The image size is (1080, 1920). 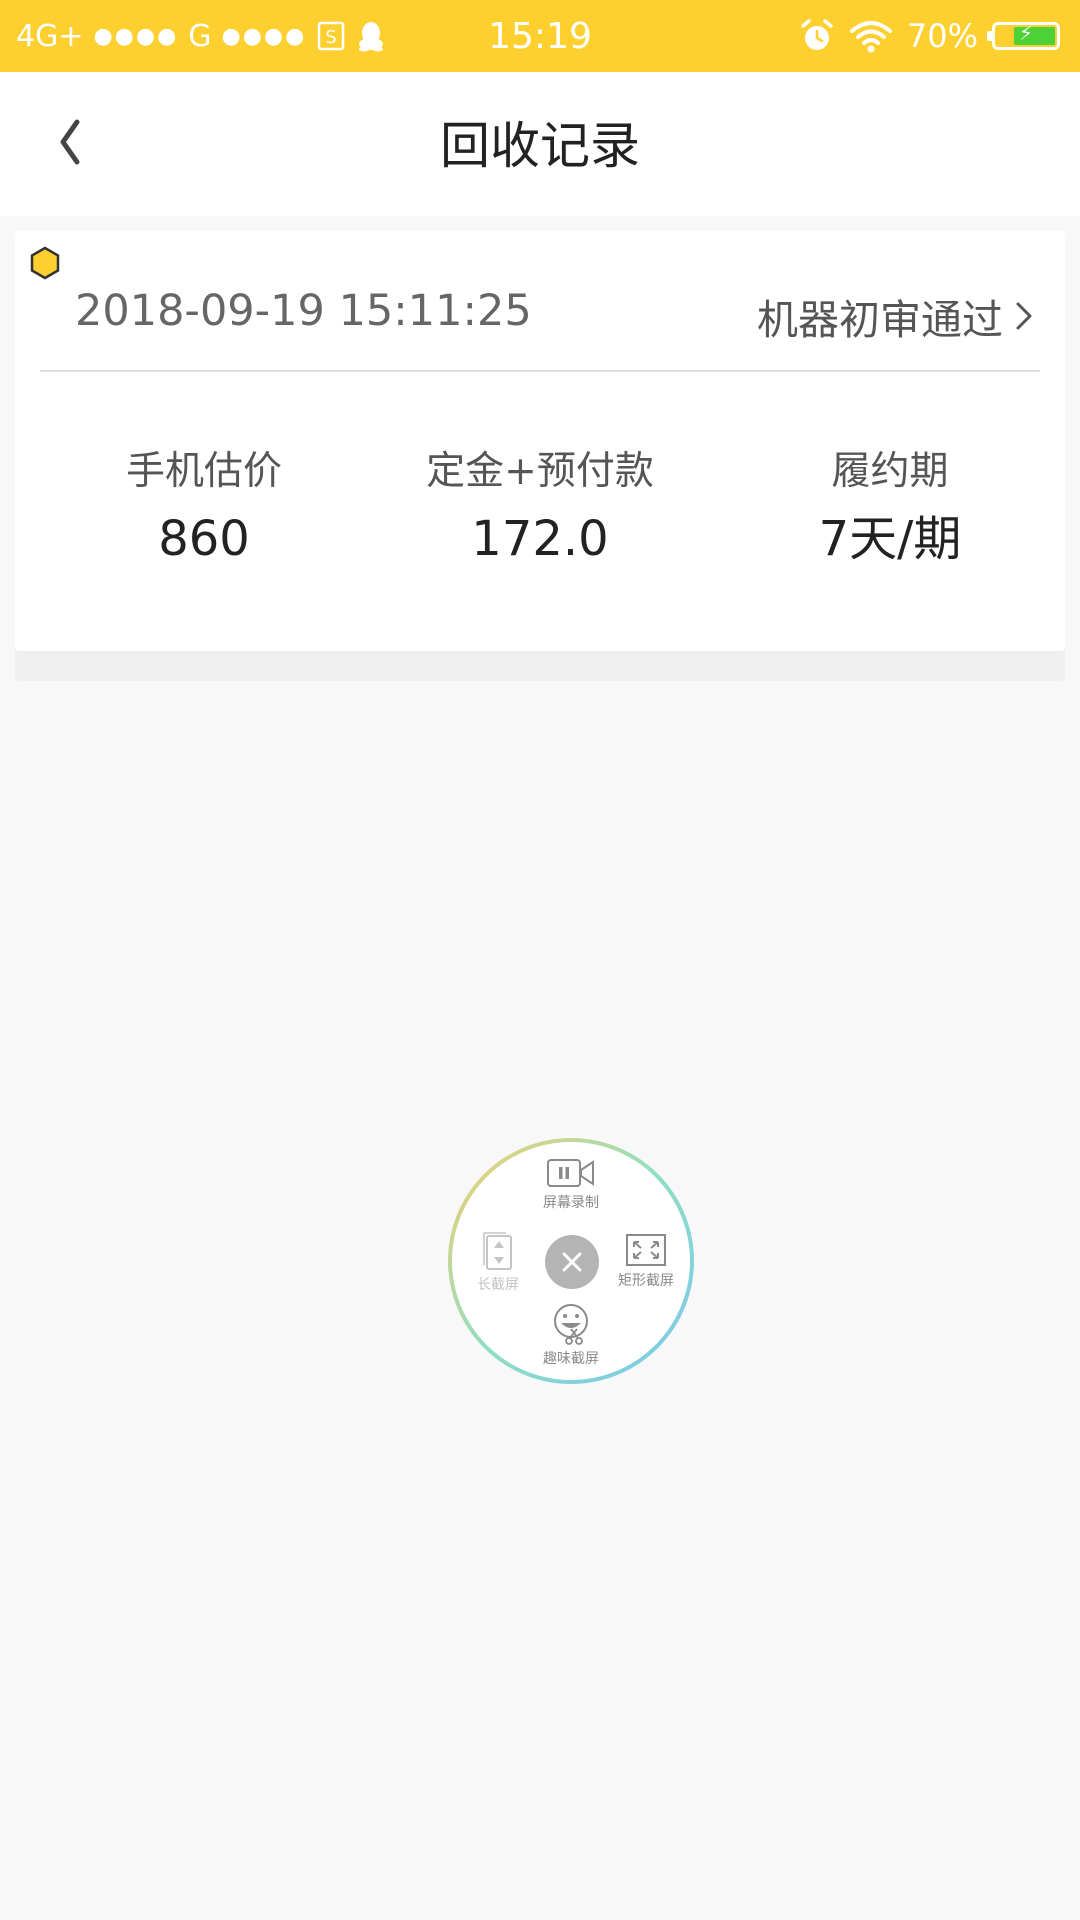 I want to click on screen-record-label: 屏幕录制, so click(x=571, y=1203).